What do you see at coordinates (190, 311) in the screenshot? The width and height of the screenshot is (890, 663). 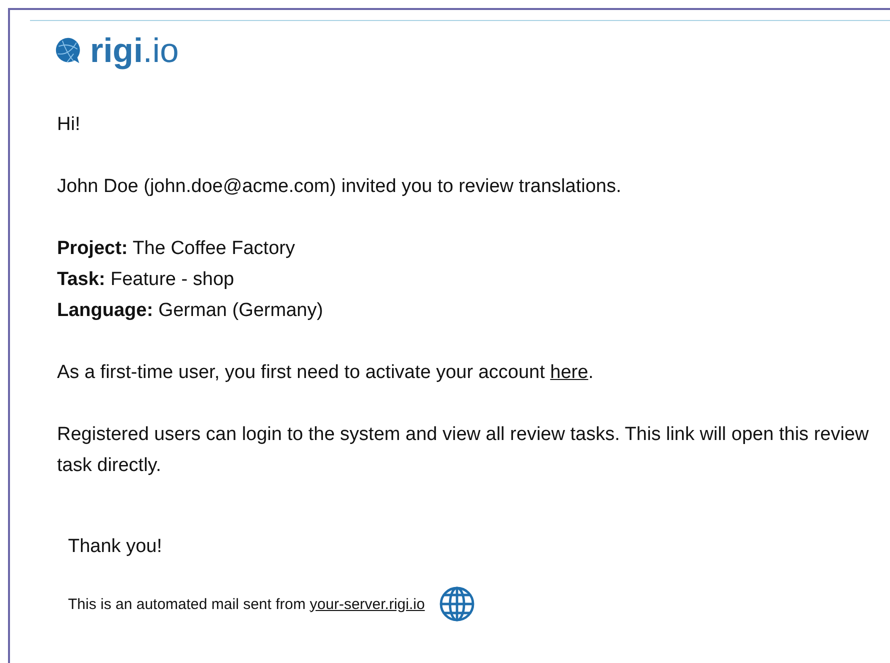 I see `detail-line: Language: German (Germany)` at bounding box center [190, 311].